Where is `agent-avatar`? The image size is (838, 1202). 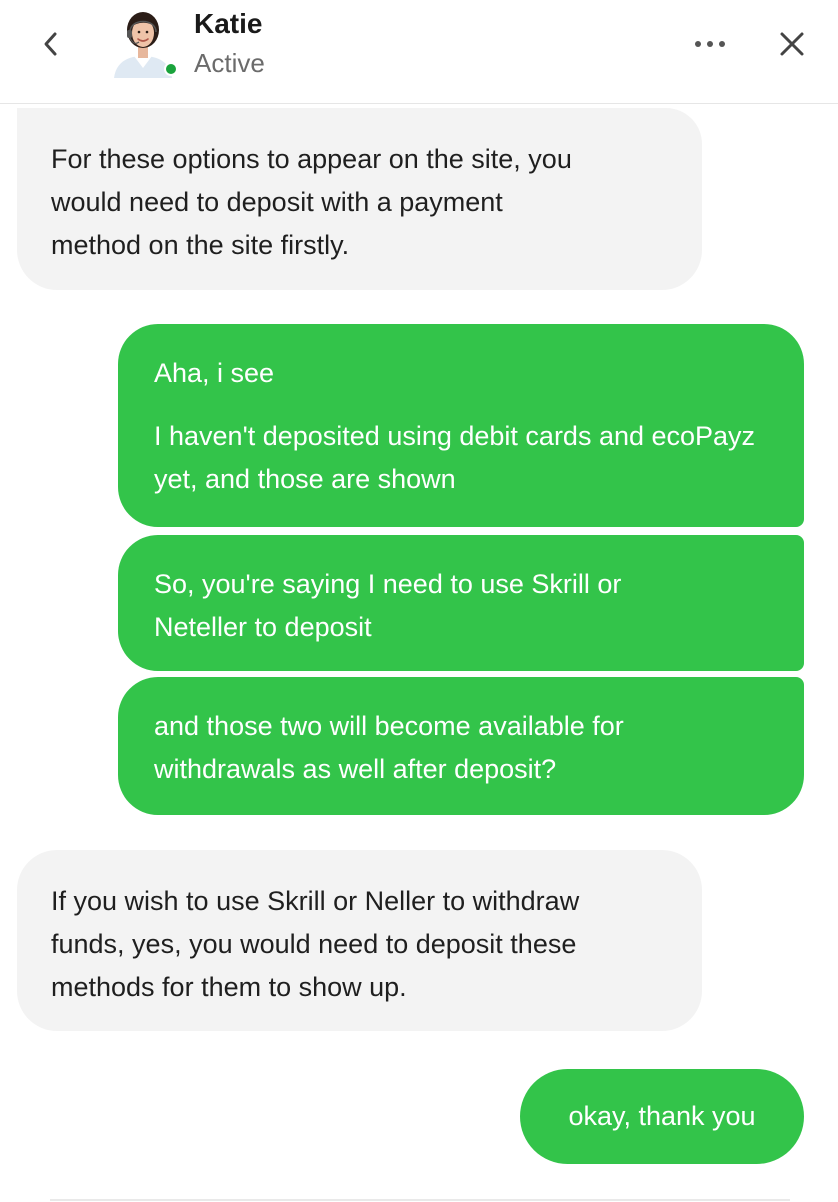
agent-avatar is located at coordinates (143, 42).